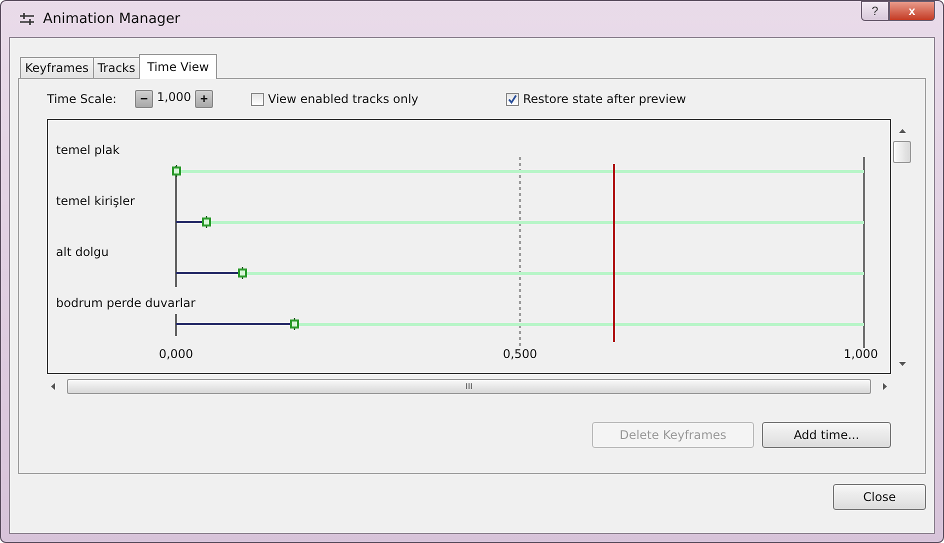  Describe the element at coordinates (875, 11) in the screenshot. I see `help-button: ?` at that location.